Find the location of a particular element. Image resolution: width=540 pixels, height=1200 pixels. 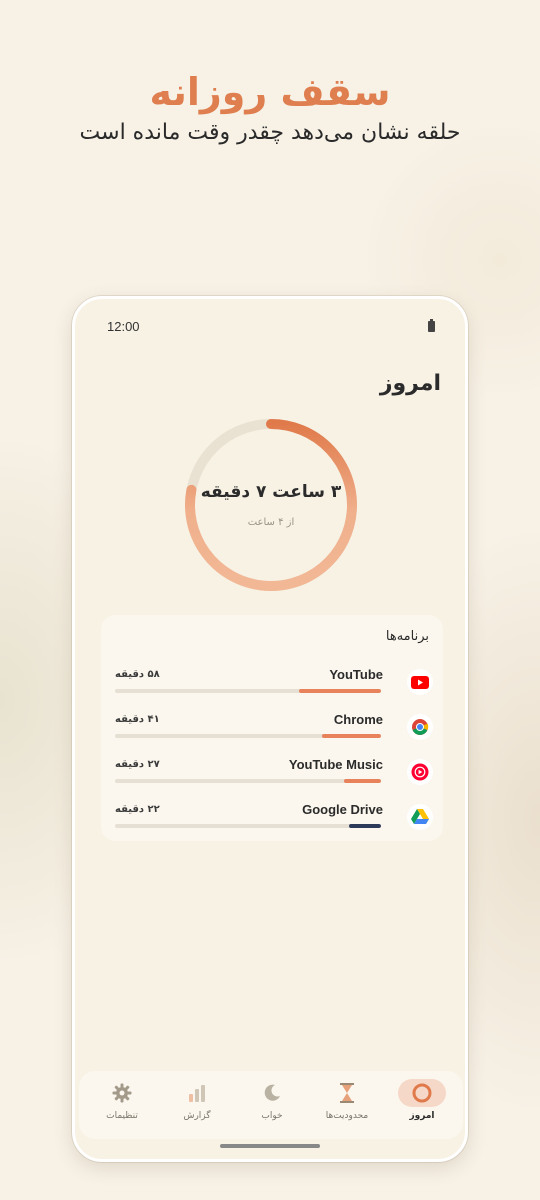

nav-label: گزارش is located at coordinates (197, 1116).